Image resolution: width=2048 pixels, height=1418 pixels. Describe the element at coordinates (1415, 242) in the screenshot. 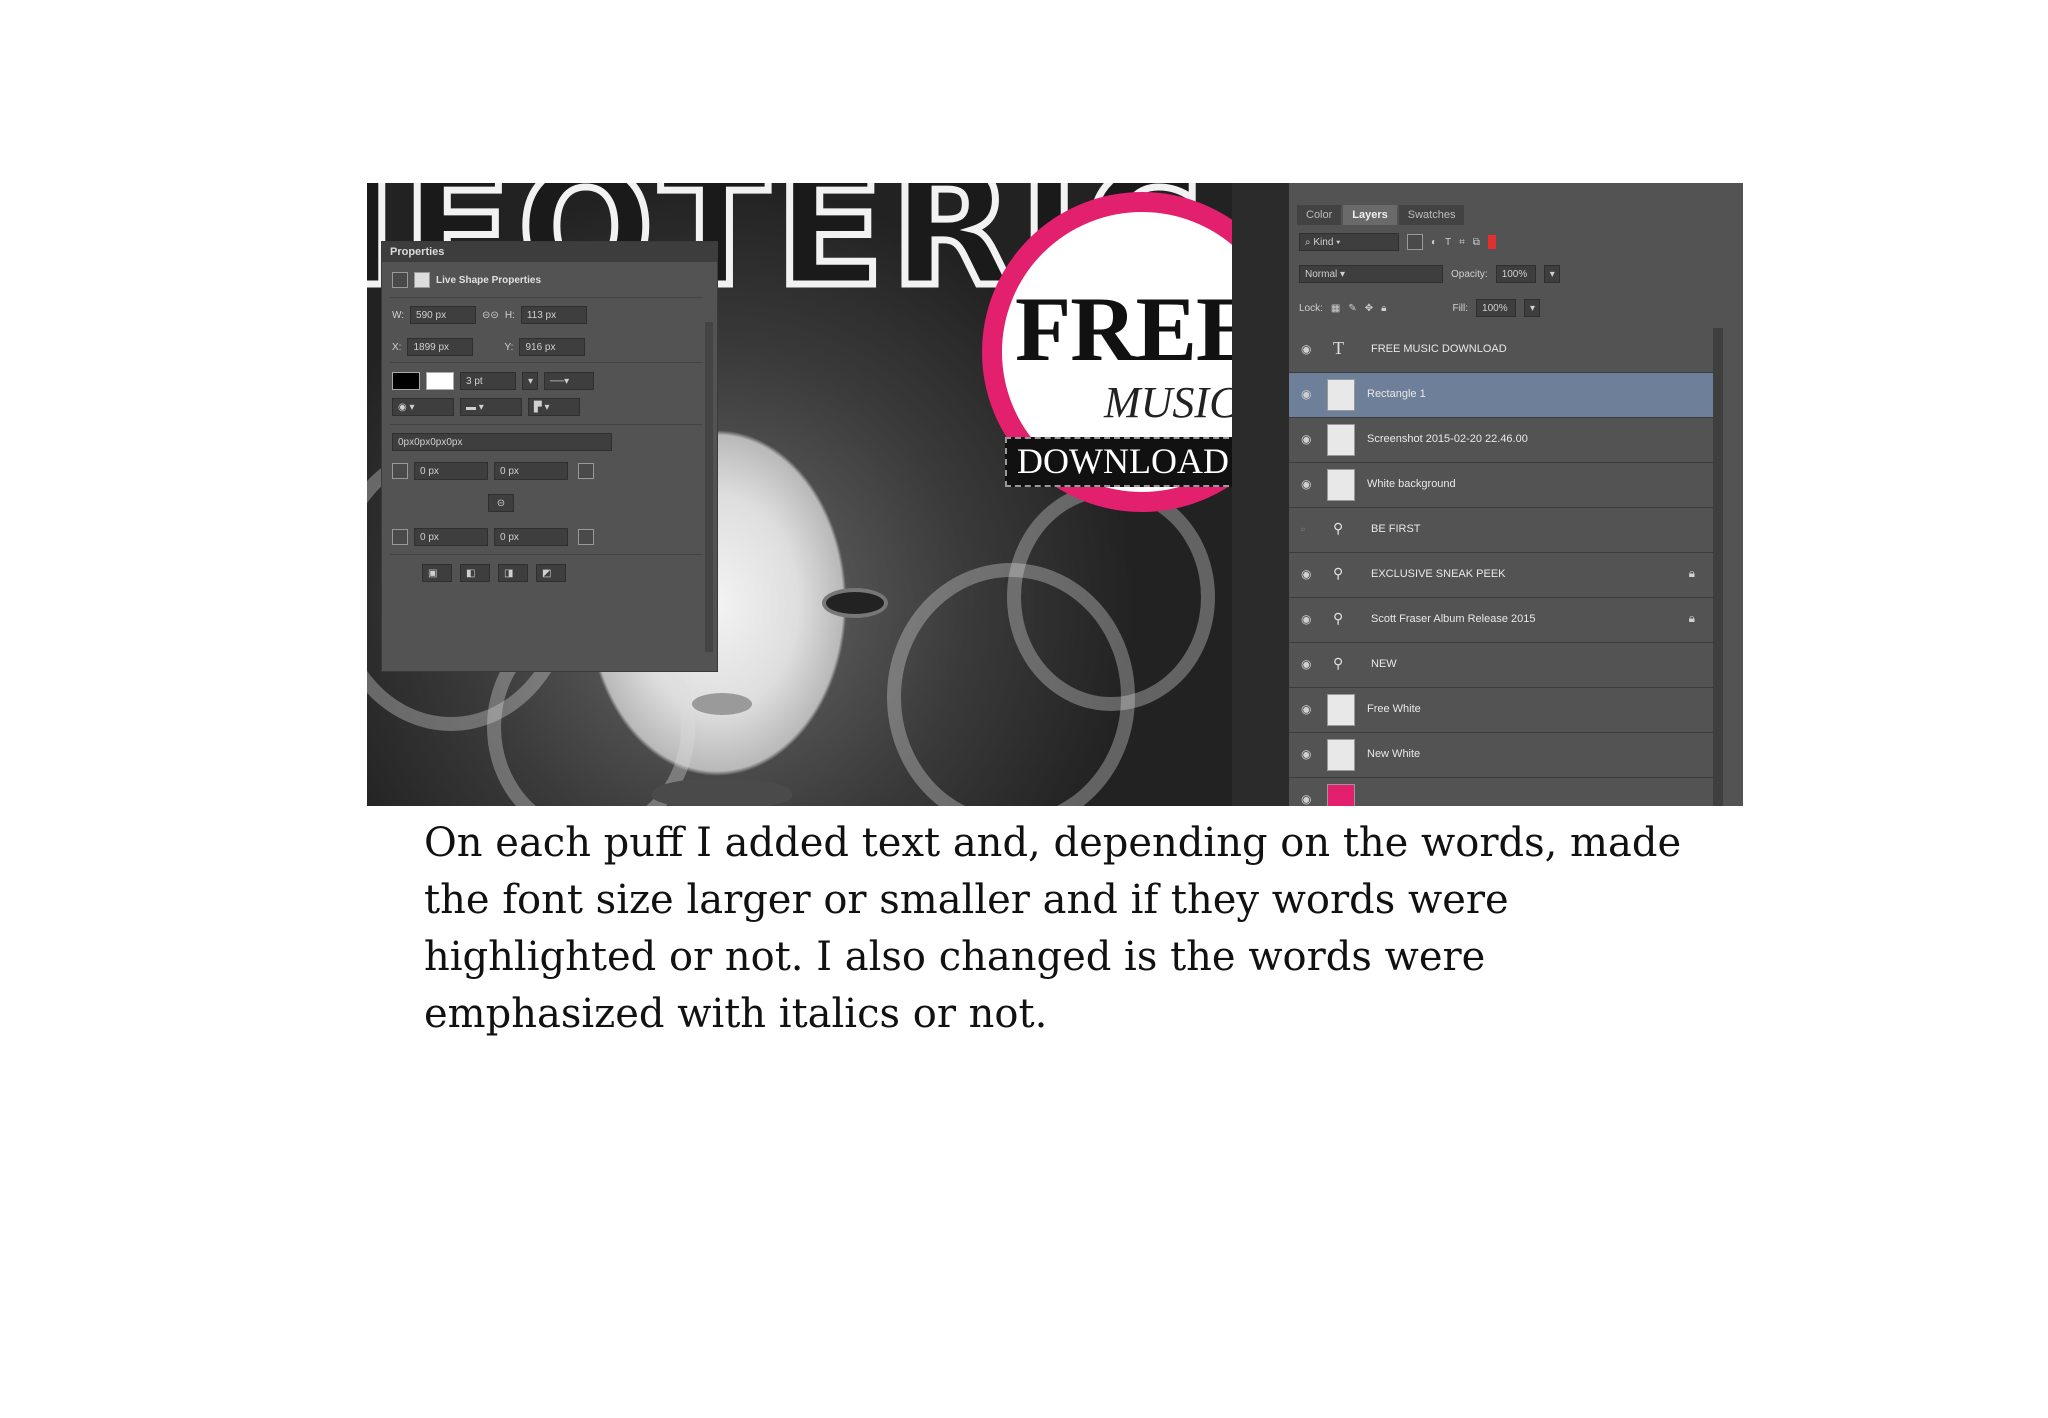

I see `filter-pixel-icon` at that location.